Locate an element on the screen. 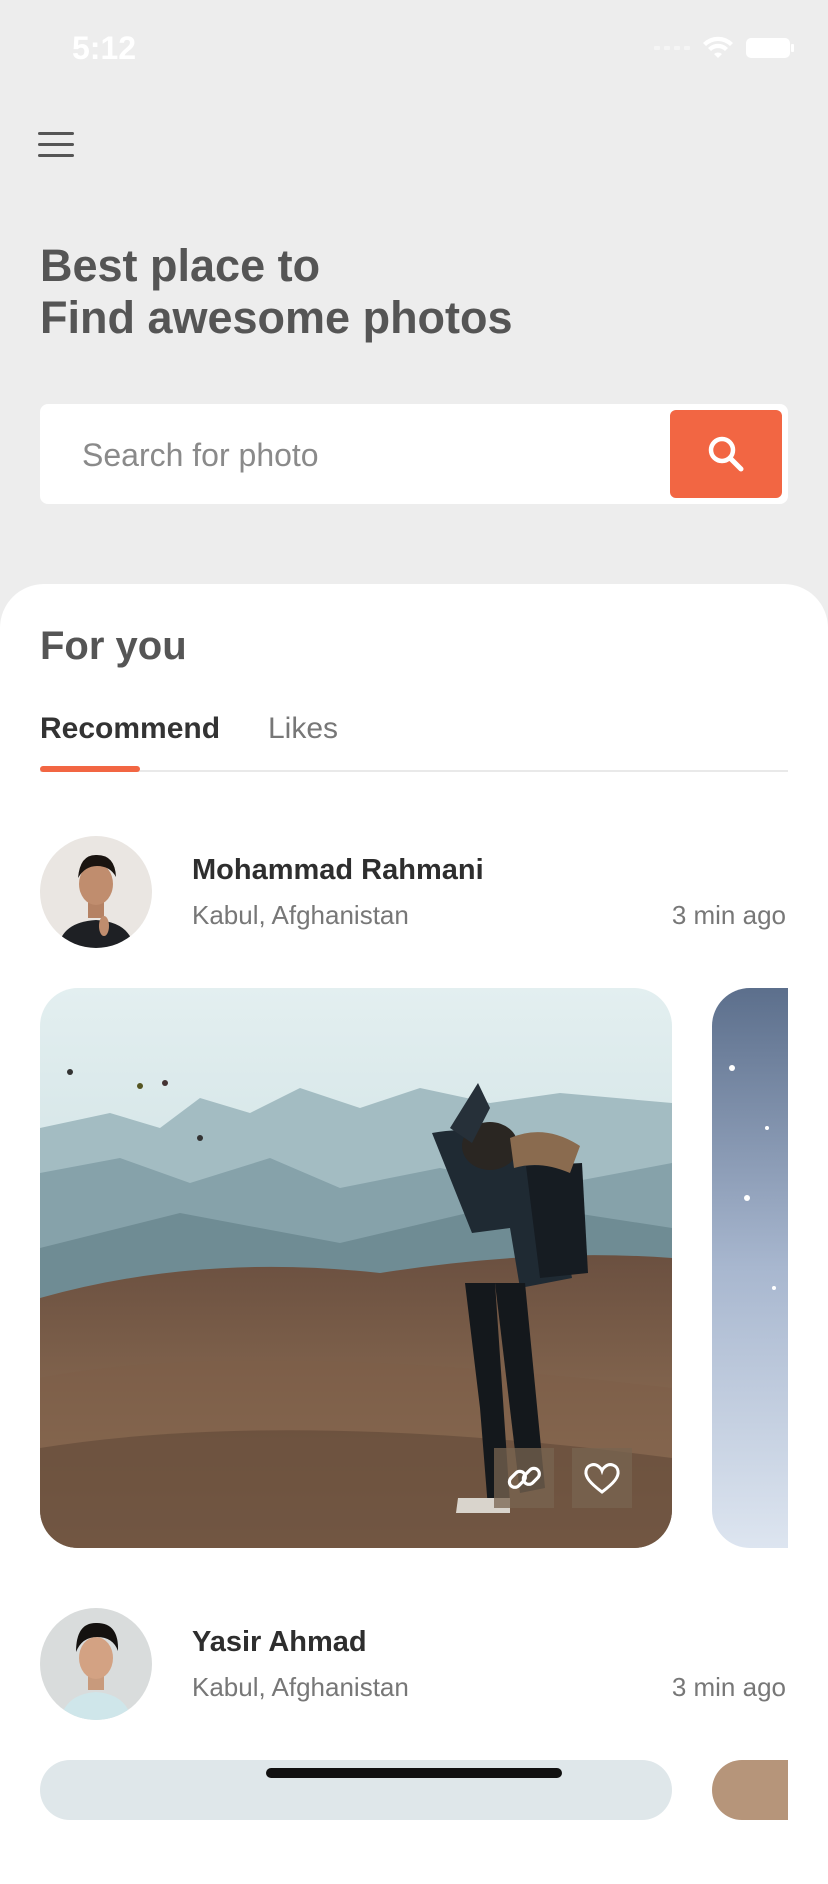 The width and height of the screenshot is (828, 1884). tab-likes: Likes is located at coordinates (303, 729).